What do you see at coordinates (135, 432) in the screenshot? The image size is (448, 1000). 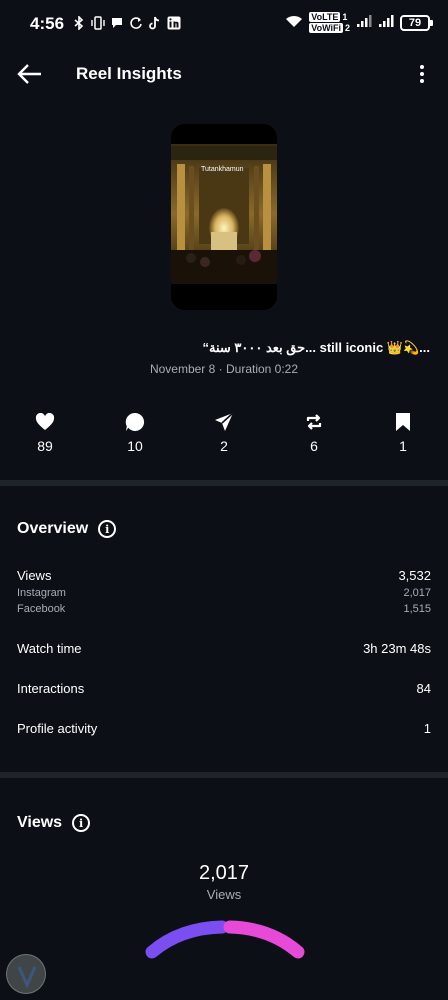 I see `stat-comments: 10` at bounding box center [135, 432].